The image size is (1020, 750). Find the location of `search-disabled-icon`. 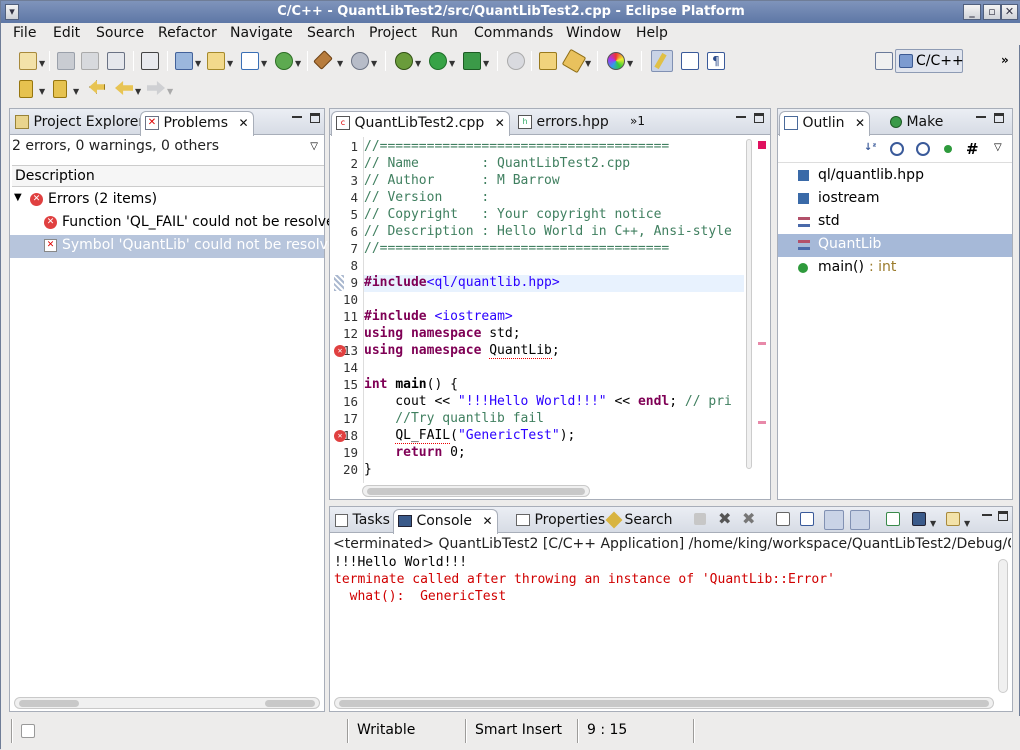

search-disabled-icon is located at coordinates (516, 61).